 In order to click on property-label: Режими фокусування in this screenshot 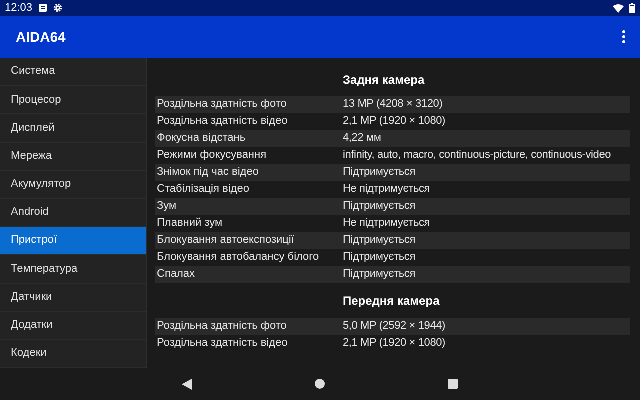, I will do `click(212, 156)`.